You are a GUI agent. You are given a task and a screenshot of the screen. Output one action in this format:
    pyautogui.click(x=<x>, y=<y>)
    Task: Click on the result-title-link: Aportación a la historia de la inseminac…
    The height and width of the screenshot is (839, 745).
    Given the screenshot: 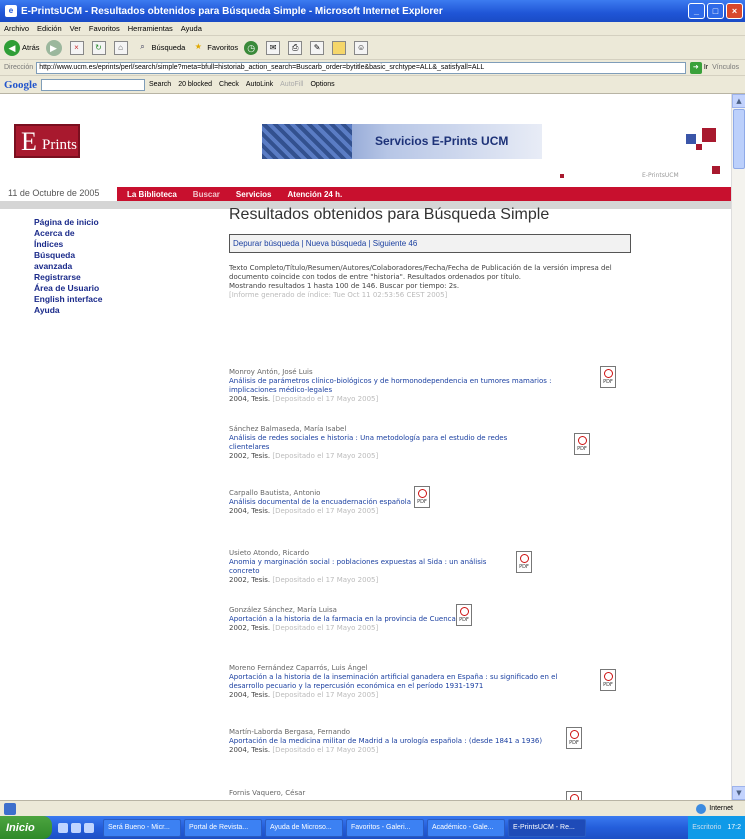 What is the action you would take?
    pyautogui.click(x=409, y=682)
    